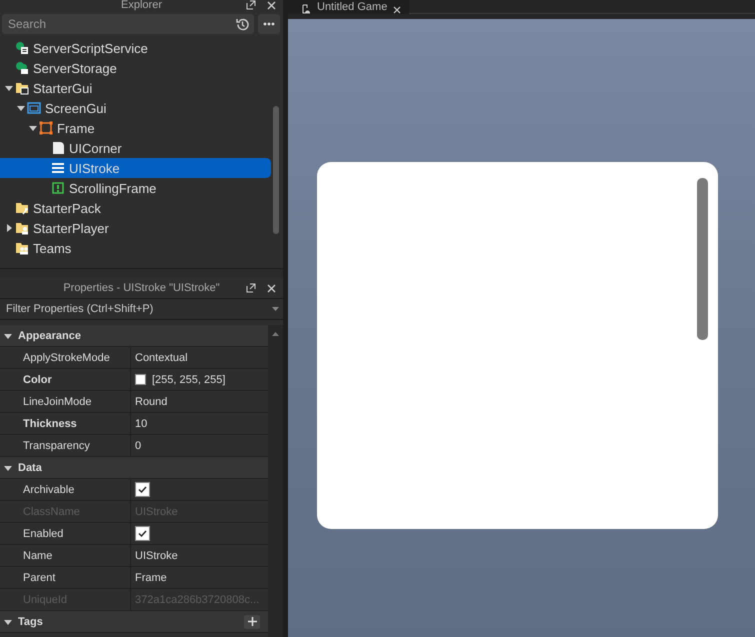  Describe the element at coordinates (349, 7) in the screenshot. I see `document-tab: Untitled Game` at that location.